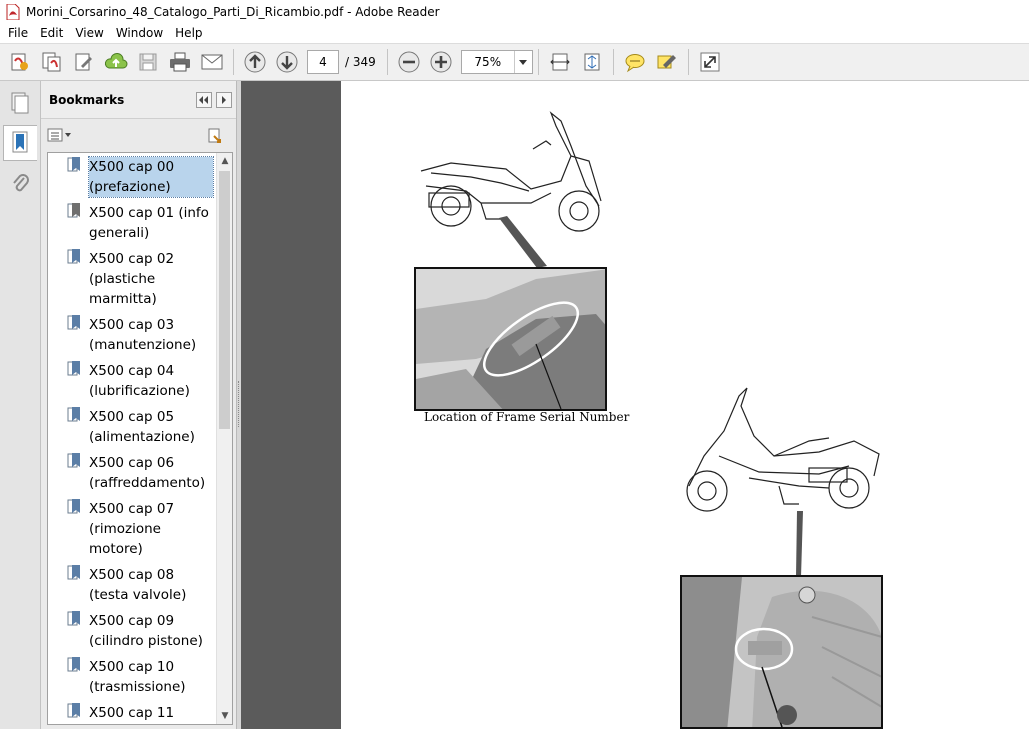  I want to click on collapse-panel-button, so click(204, 99).